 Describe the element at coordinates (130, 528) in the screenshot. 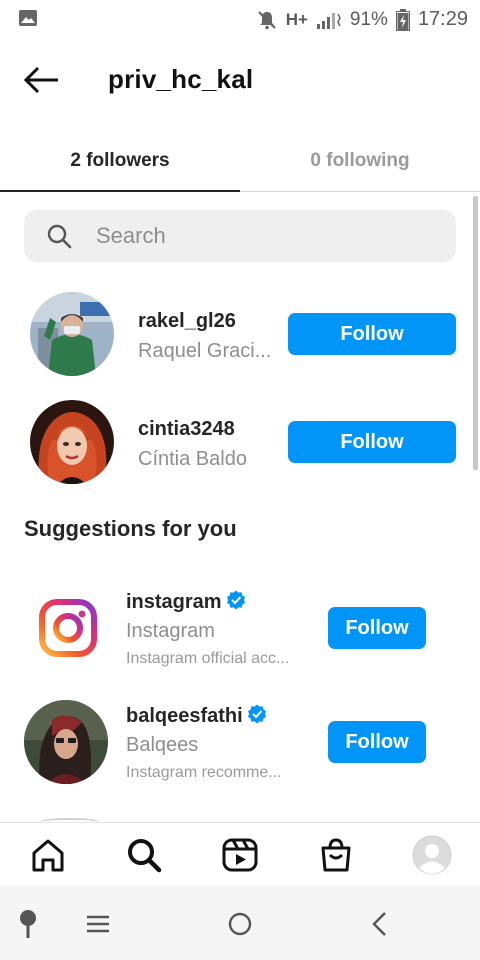

I see `suggestions-title: Suggestions for you` at that location.